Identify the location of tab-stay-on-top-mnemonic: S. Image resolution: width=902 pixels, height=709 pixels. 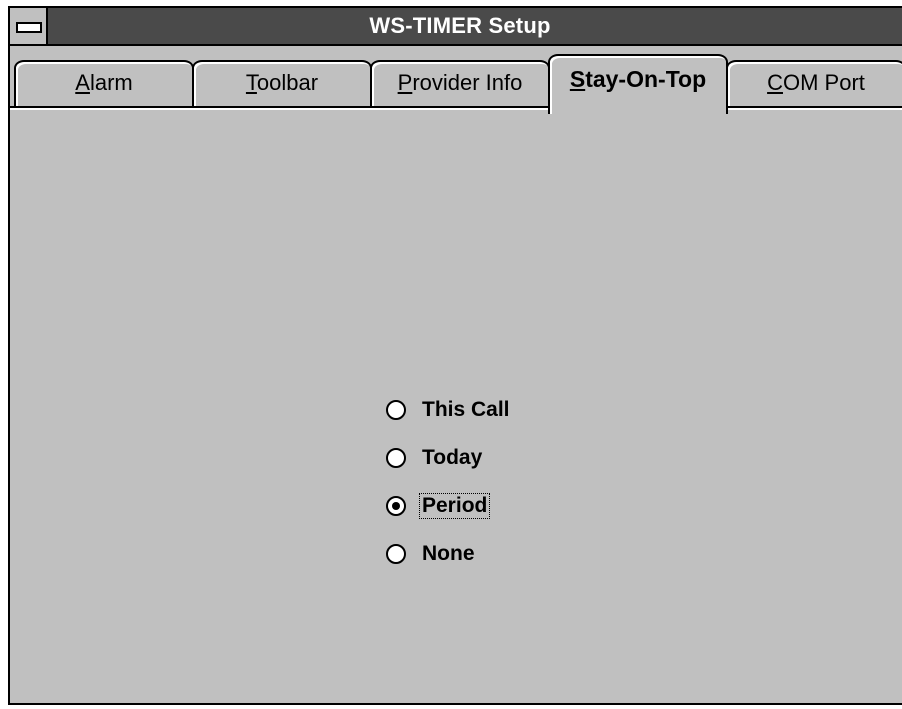
(577, 79).